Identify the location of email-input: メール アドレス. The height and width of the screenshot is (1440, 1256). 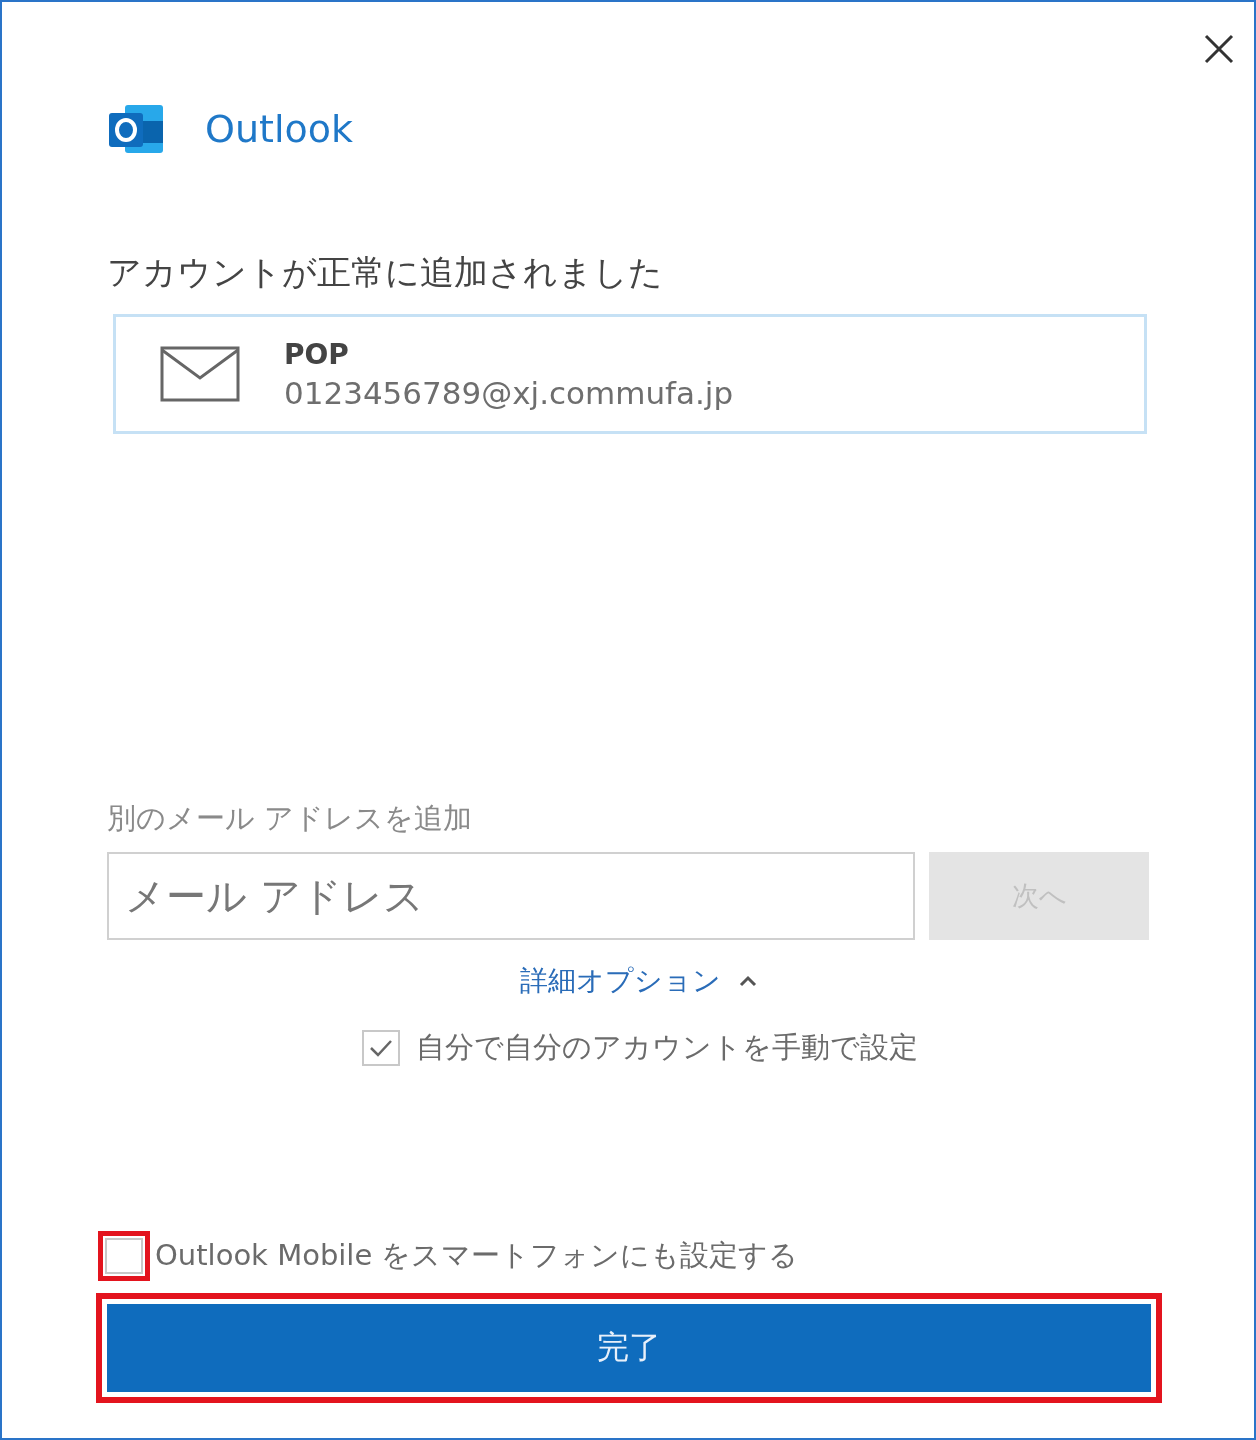
(511, 896).